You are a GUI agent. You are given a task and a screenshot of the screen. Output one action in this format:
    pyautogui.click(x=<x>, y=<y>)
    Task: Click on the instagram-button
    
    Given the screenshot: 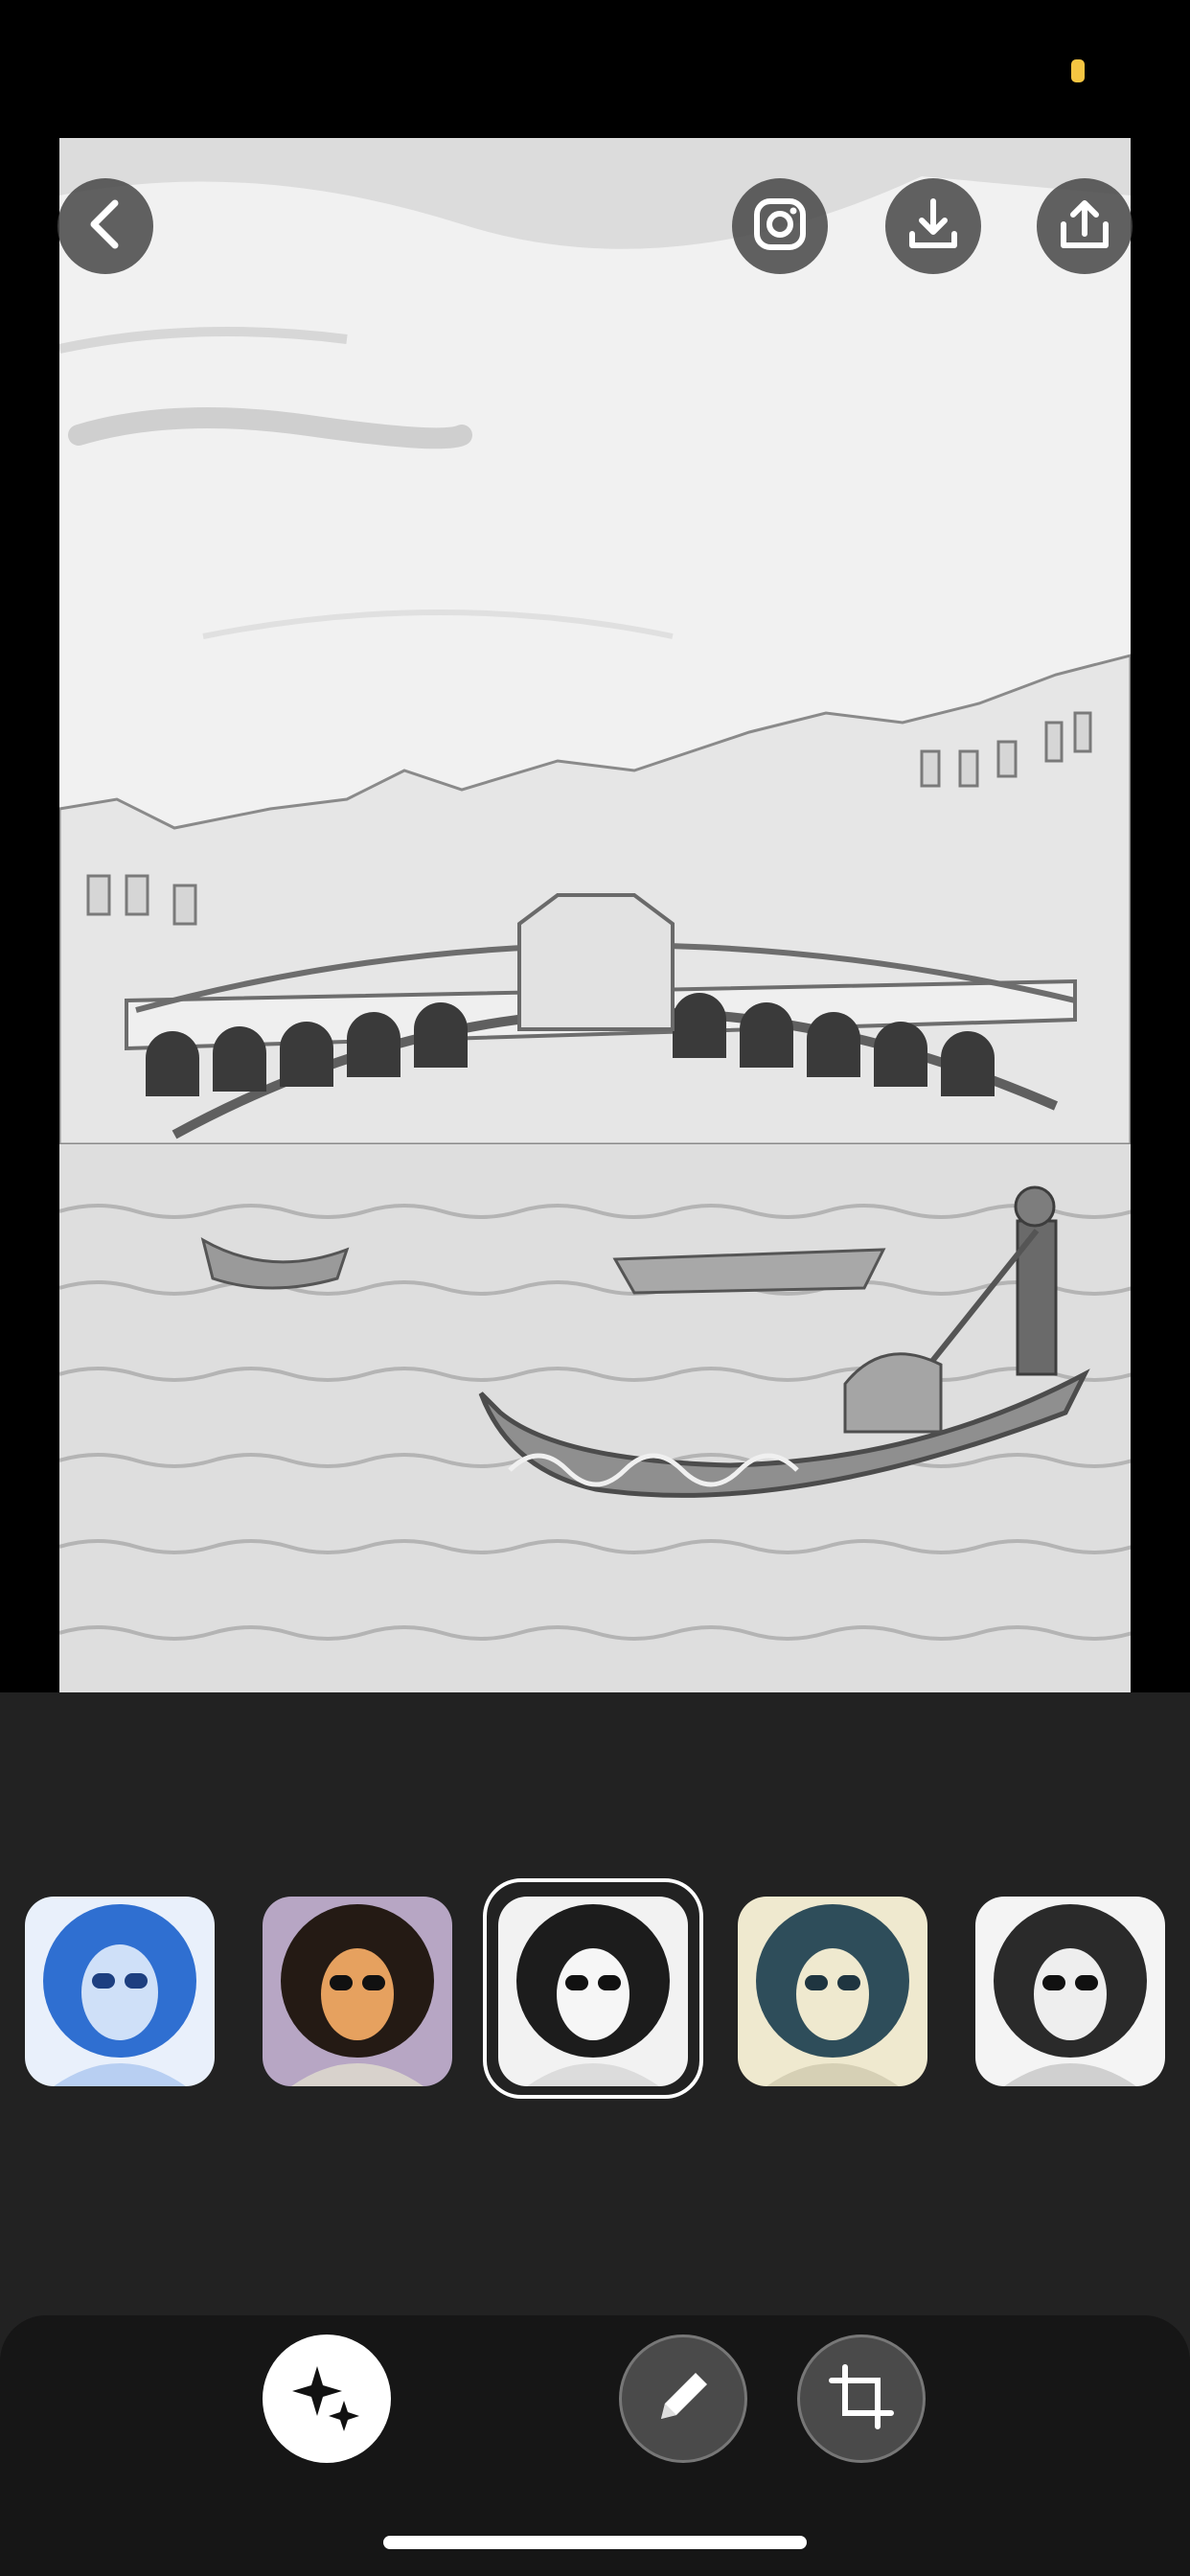 What is the action you would take?
    pyautogui.click(x=780, y=226)
    